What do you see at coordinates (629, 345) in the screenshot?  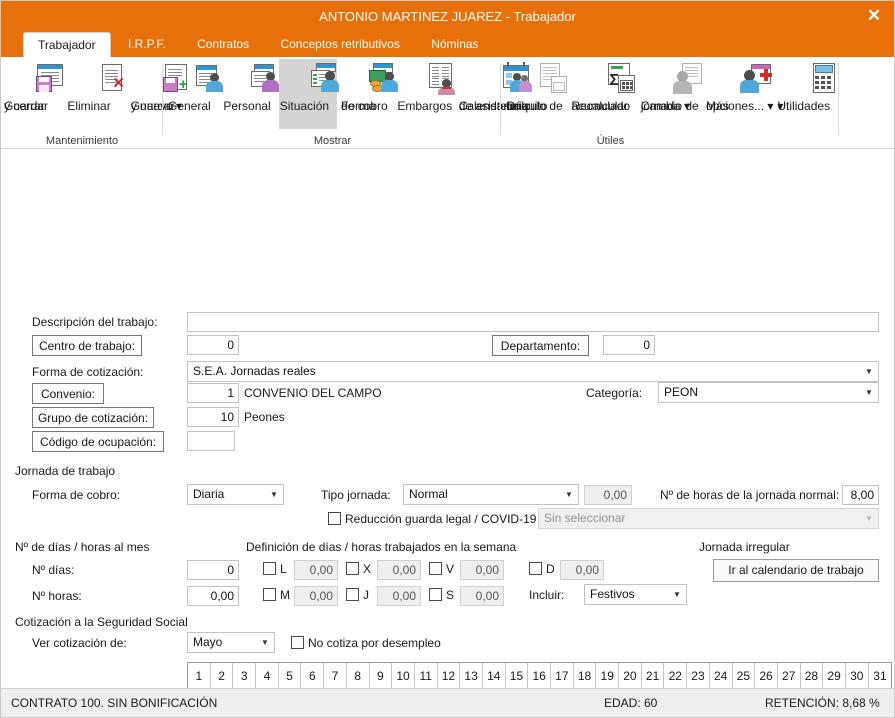 I see `departamento-input: 0` at bounding box center [629, 345].